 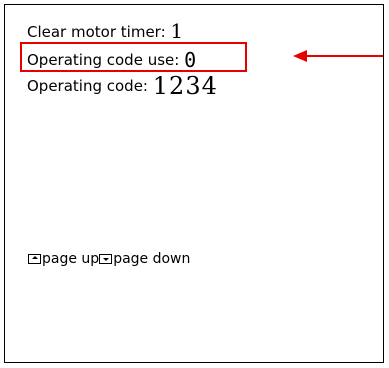 What do you see at coordinates (96, 32) in the screenshot?
I see `clear-motor-timer-label: Clear motor timer:` at bounding box center [96, 32].